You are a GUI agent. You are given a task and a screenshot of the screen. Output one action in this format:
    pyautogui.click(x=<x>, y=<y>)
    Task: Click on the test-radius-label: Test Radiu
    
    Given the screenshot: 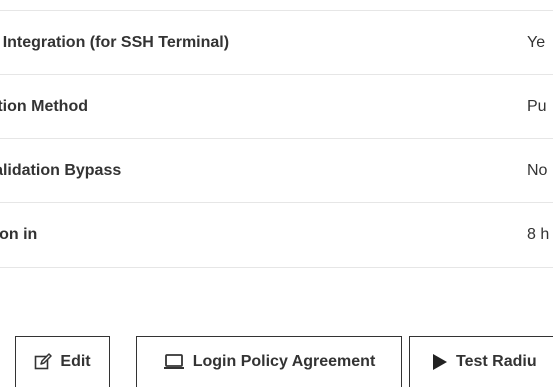 What is the action you would take?
    pyautogui.click(x=496, y=361)
    